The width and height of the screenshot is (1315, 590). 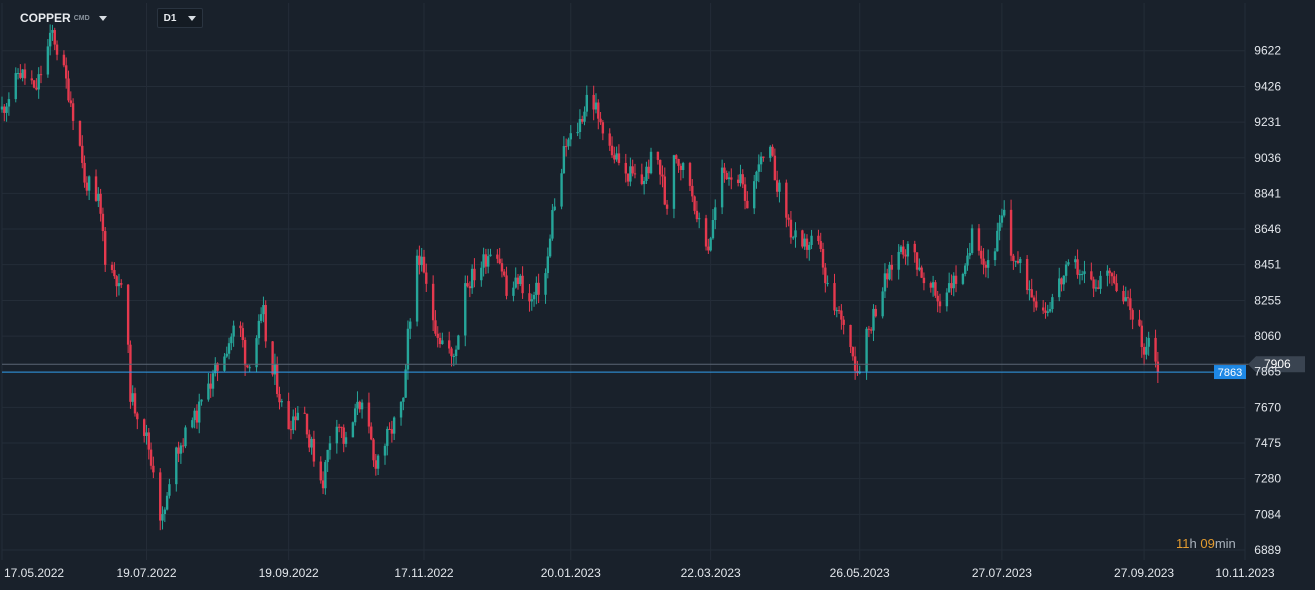 What do you see at coordinates (192, 18) in the screenshot?
I see `chevron-down-icon` at bounding box center [192, 18].